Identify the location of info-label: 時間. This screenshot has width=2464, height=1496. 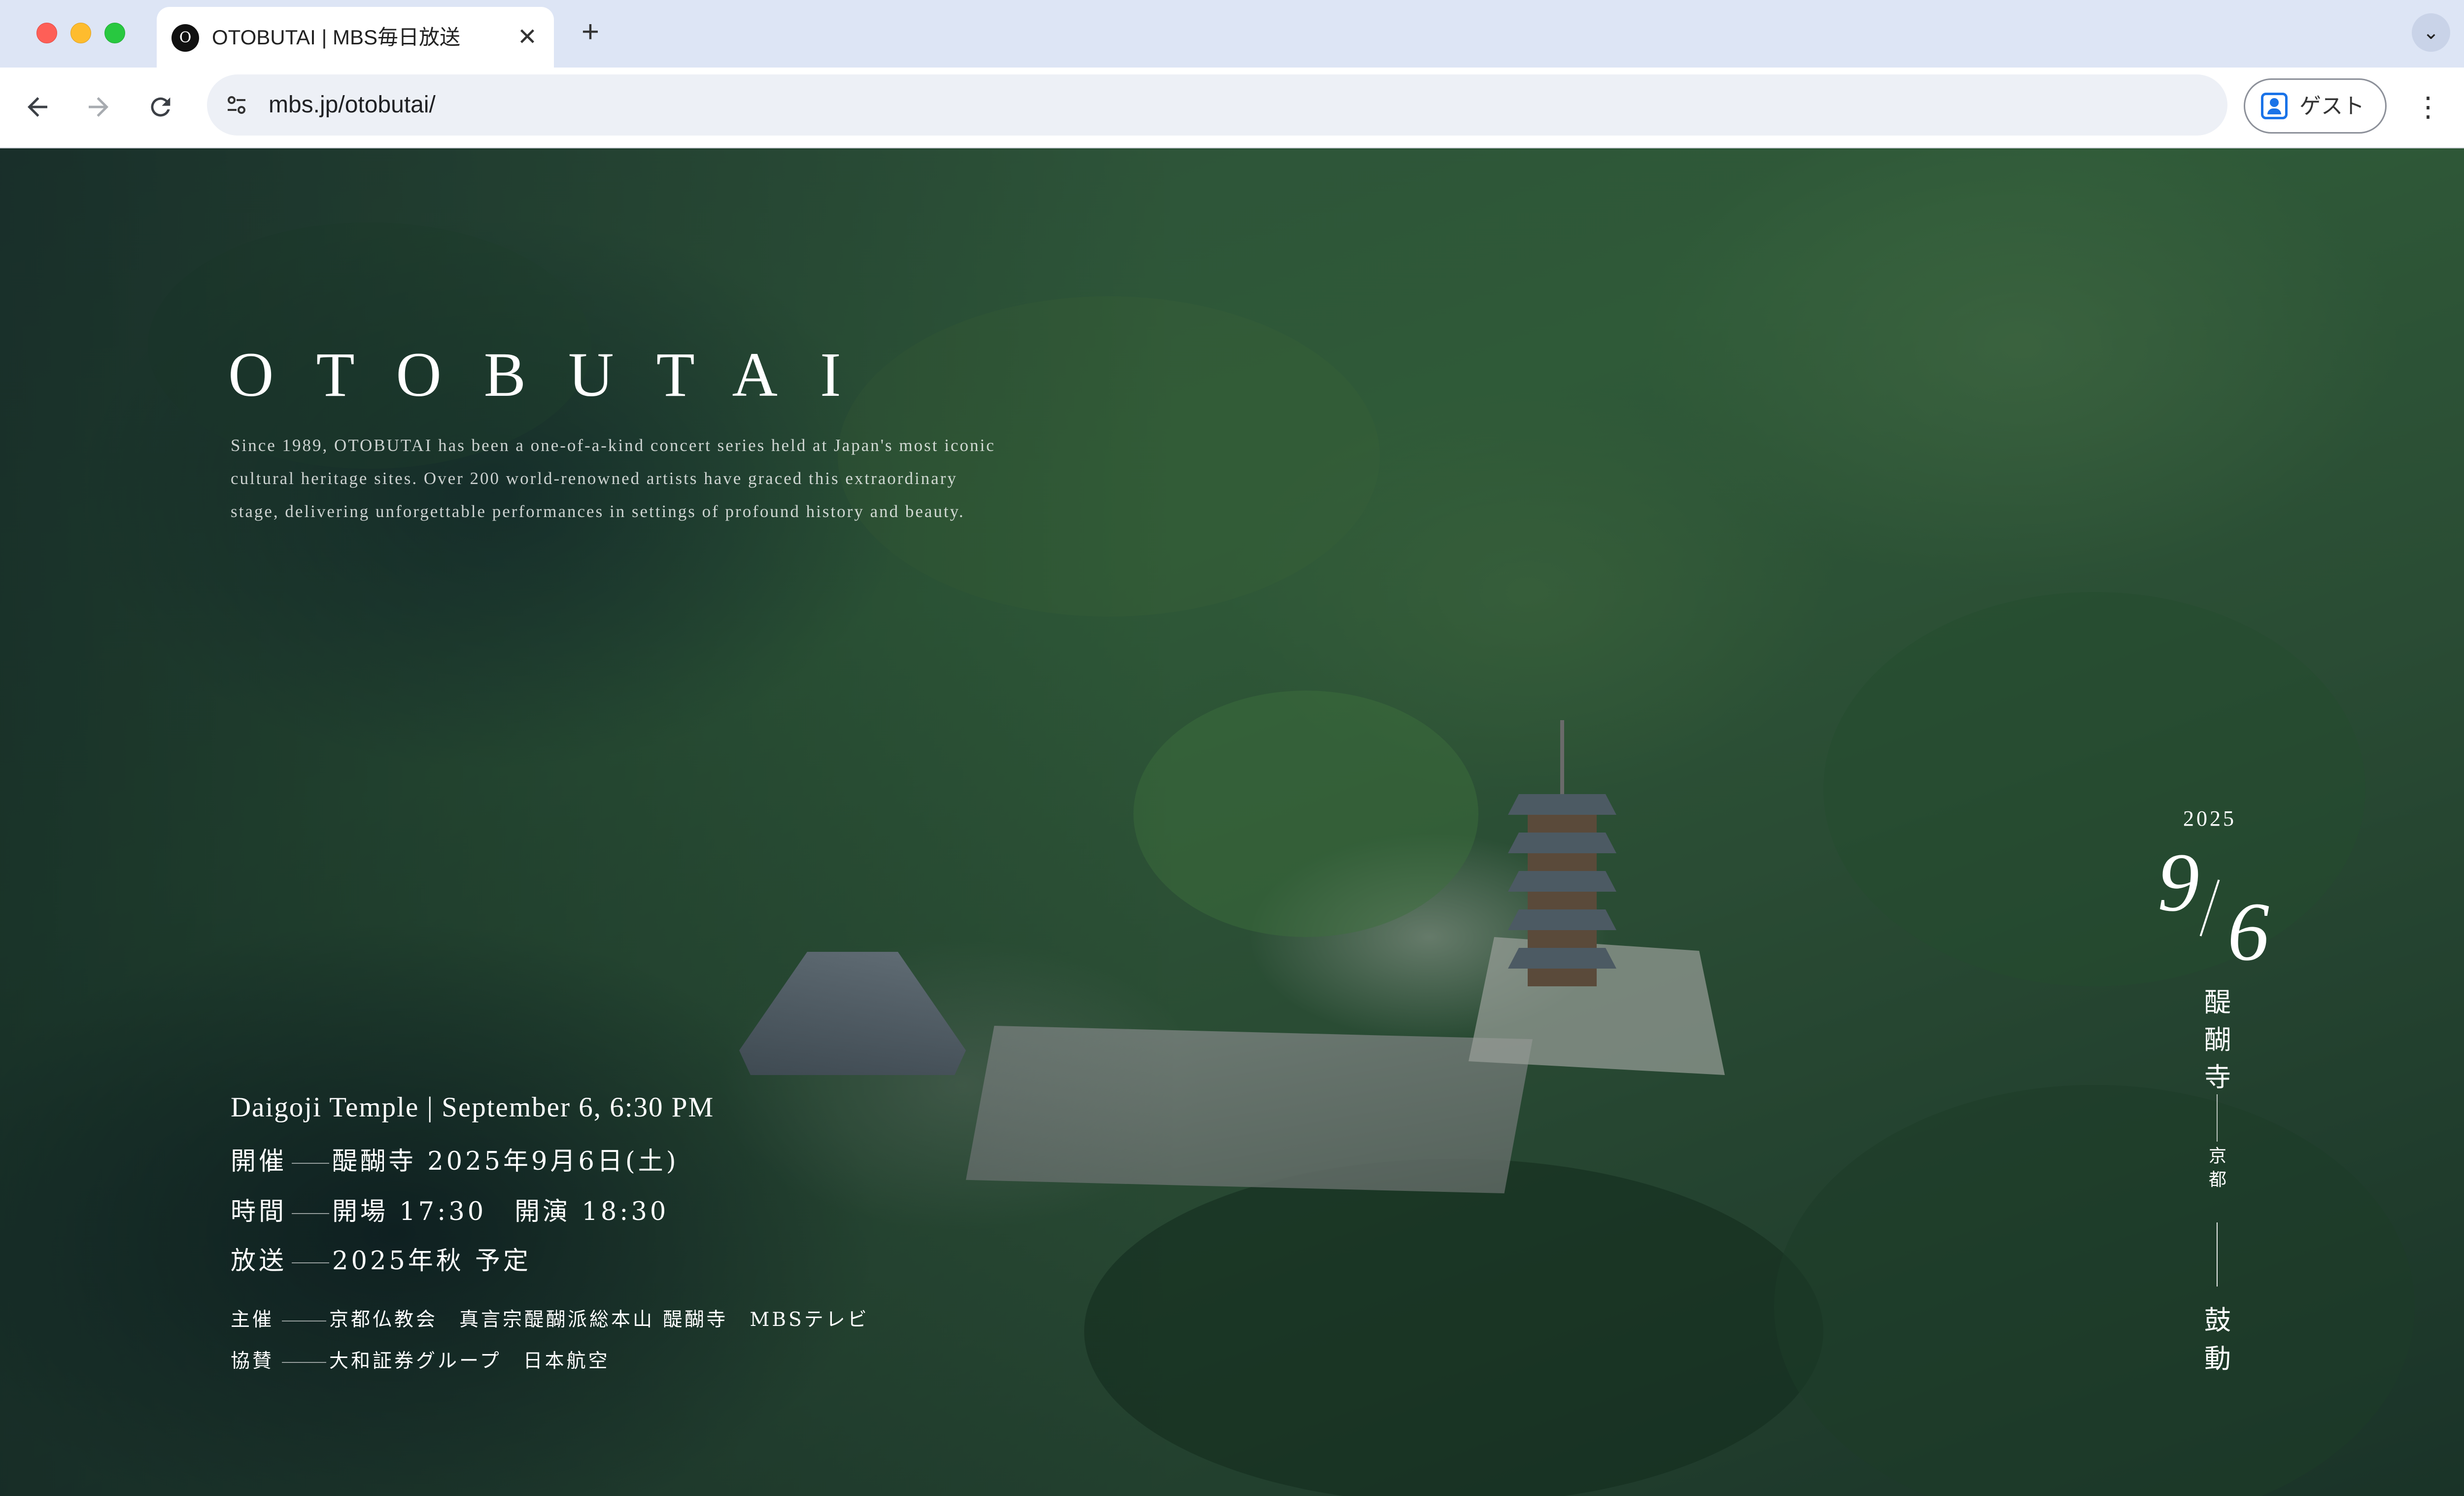
(259, 1211).